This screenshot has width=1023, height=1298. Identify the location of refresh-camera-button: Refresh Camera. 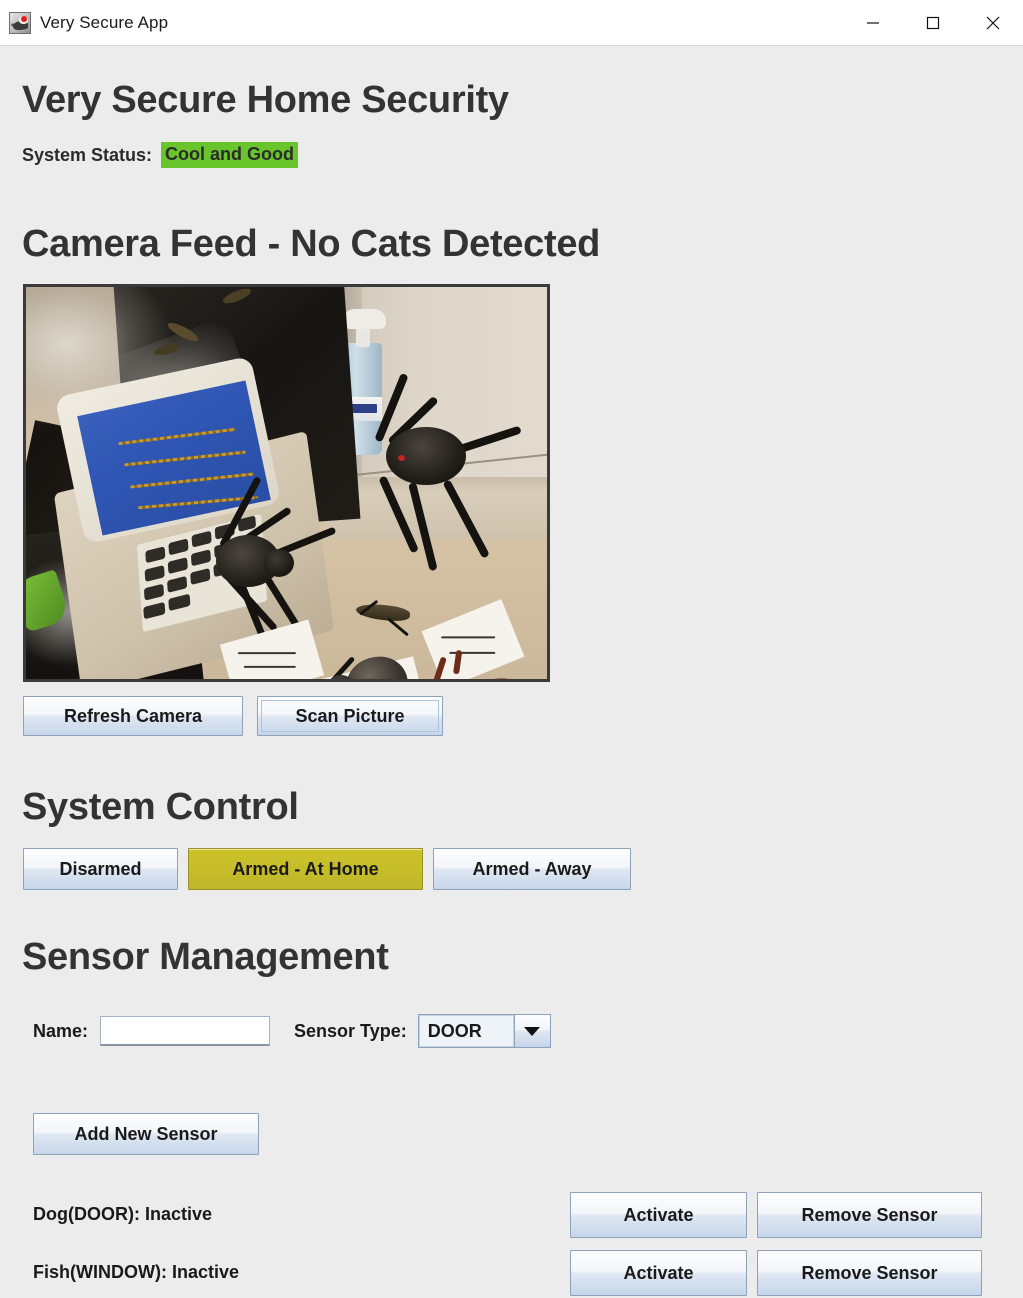
(133, 716).